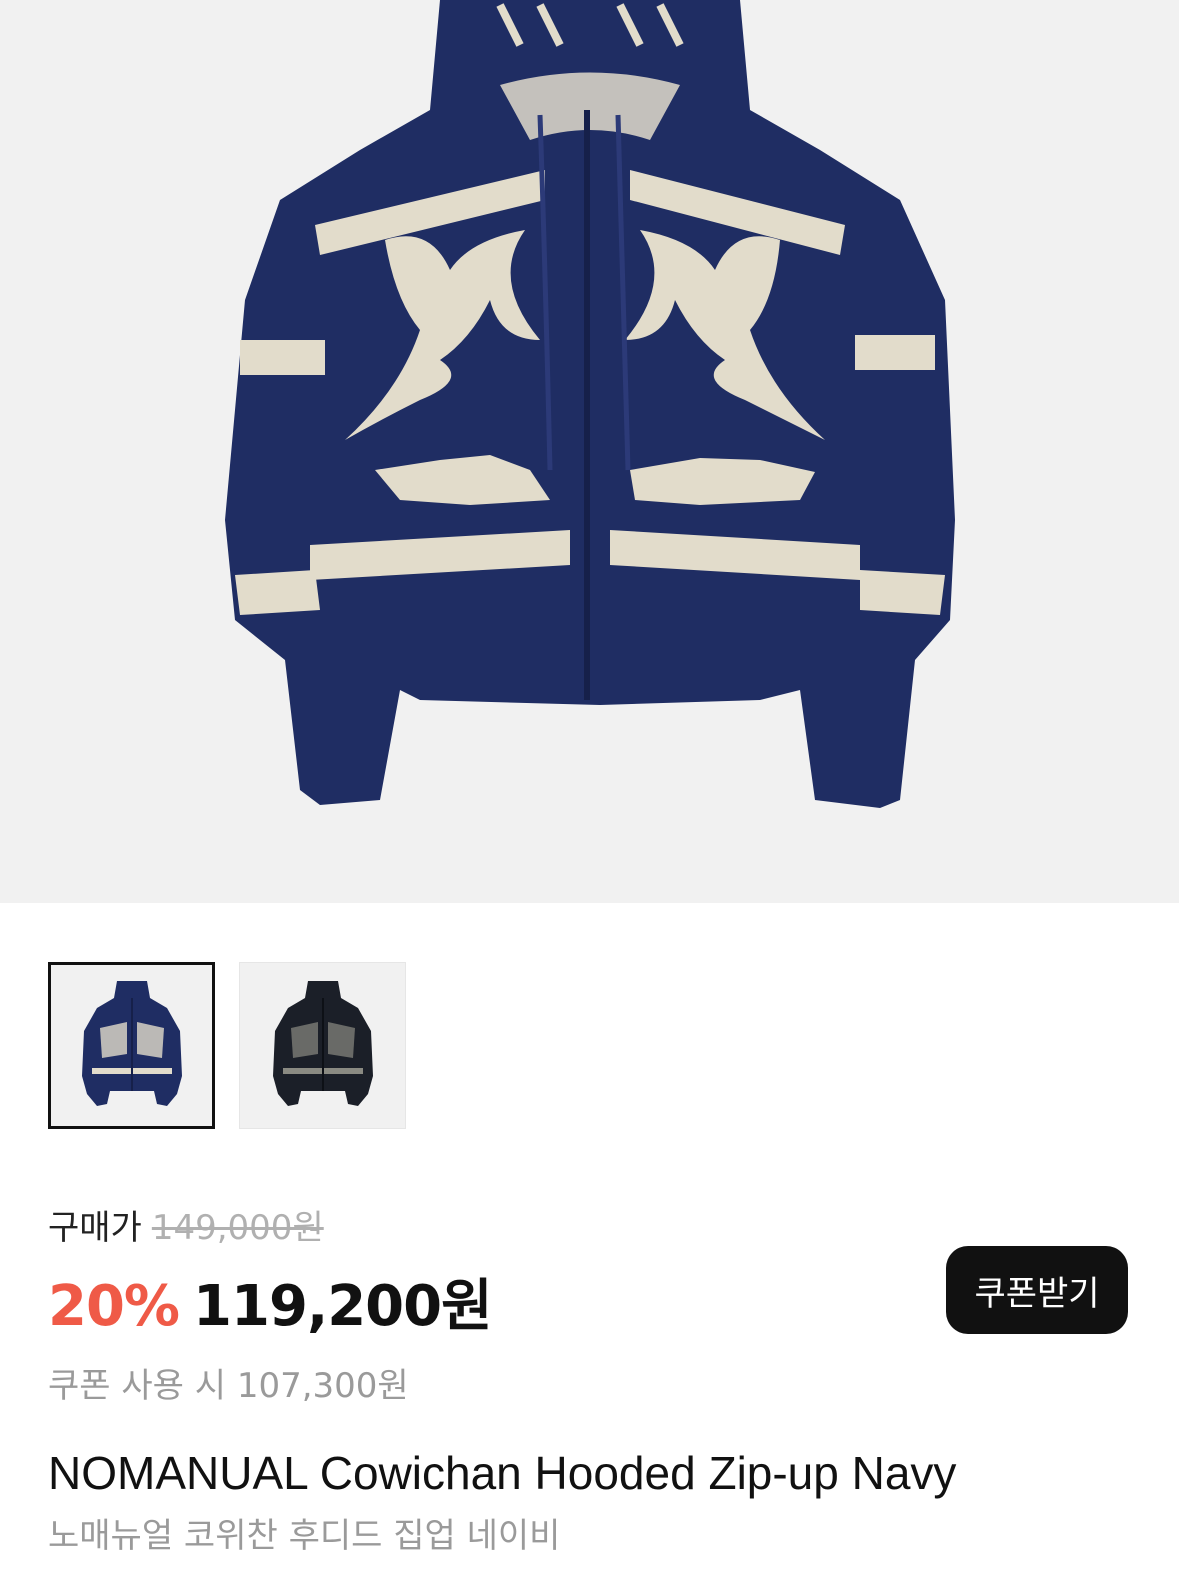  I want to click on price-label-row: 구매가 149,000원, so click(589, 1224).